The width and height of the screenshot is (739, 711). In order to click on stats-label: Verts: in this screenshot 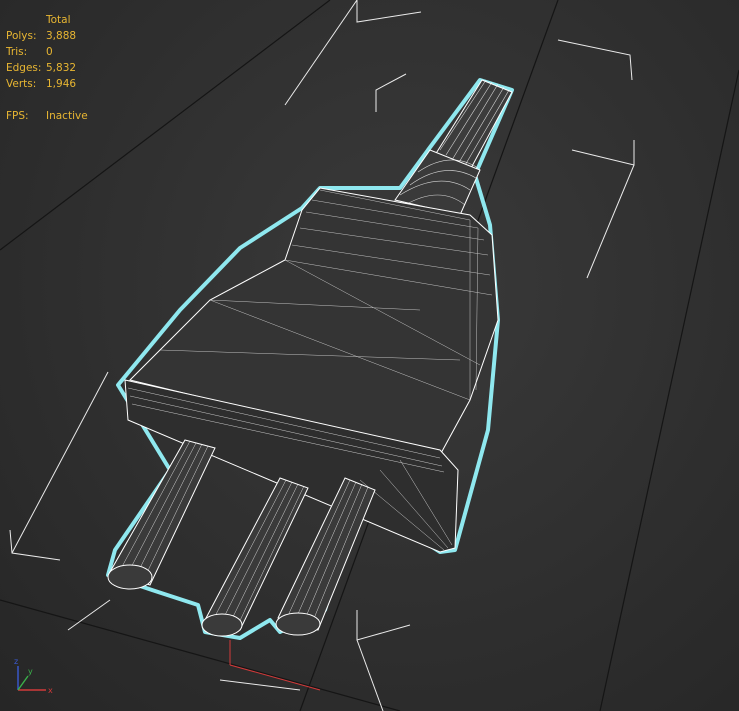, I will do `click(21, 84)`.